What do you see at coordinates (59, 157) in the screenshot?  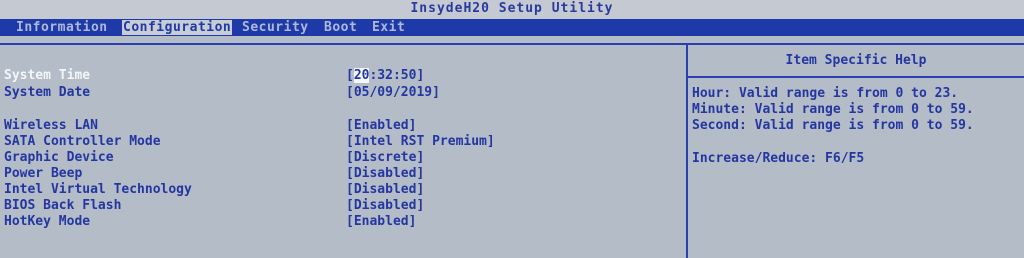 I see `setting-label: Graphic Device` at bounding box center [59, 157].